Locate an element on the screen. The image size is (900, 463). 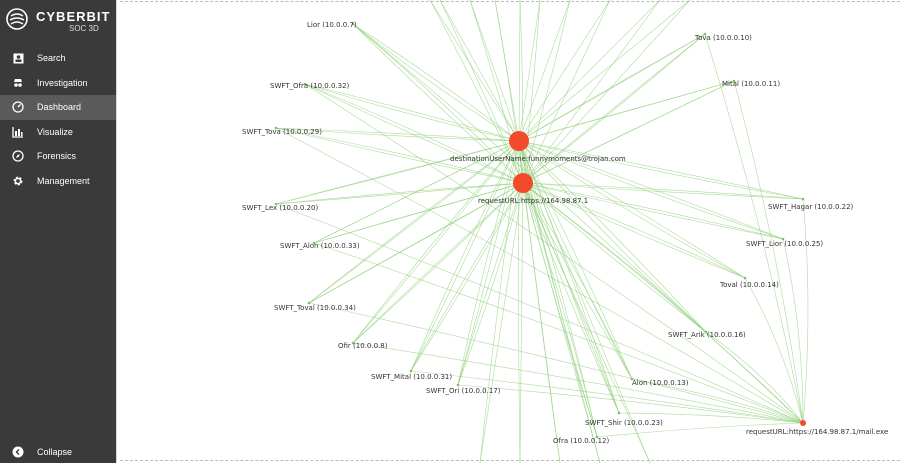
graph-node-label: Alon (10.0.0.13) is located at coordinates (660, 383).